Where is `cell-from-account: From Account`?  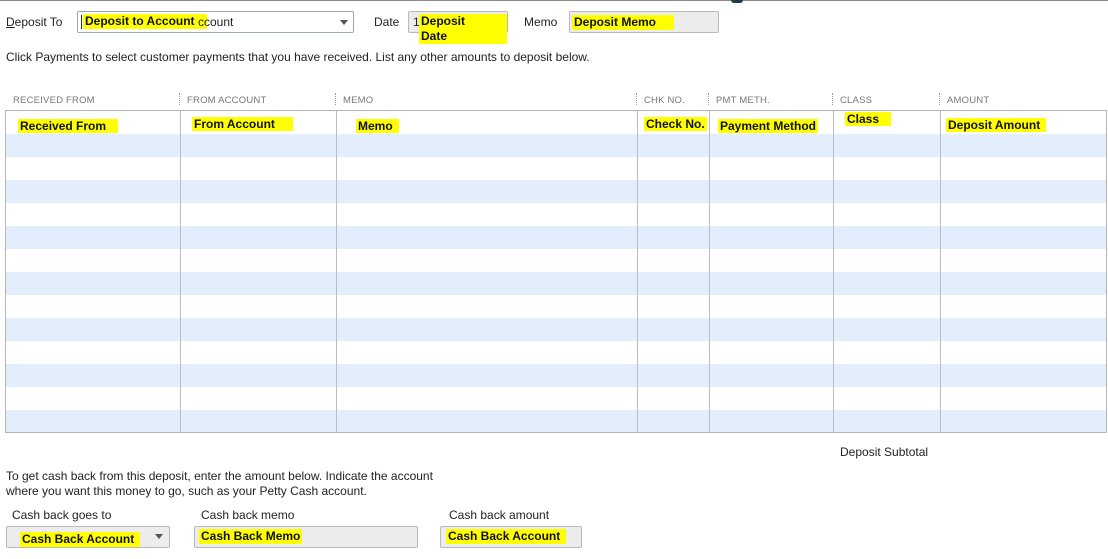
cell-from-account: From Account is located at coordinates (242, 124).